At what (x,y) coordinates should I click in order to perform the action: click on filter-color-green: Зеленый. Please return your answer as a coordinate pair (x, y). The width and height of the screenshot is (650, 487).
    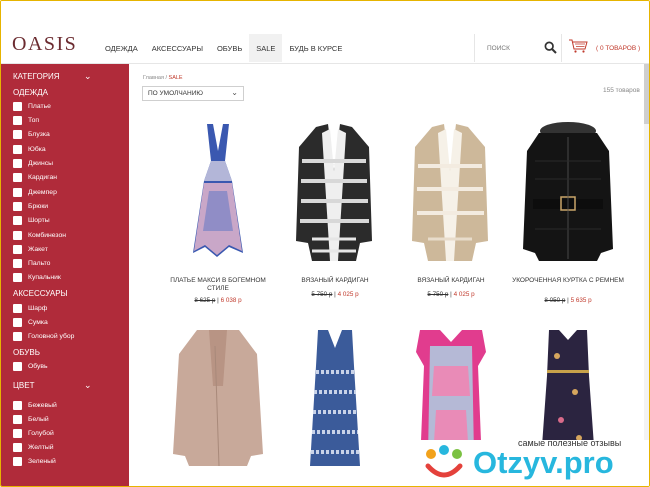
    Looking at the image, I should click on (77, 461).